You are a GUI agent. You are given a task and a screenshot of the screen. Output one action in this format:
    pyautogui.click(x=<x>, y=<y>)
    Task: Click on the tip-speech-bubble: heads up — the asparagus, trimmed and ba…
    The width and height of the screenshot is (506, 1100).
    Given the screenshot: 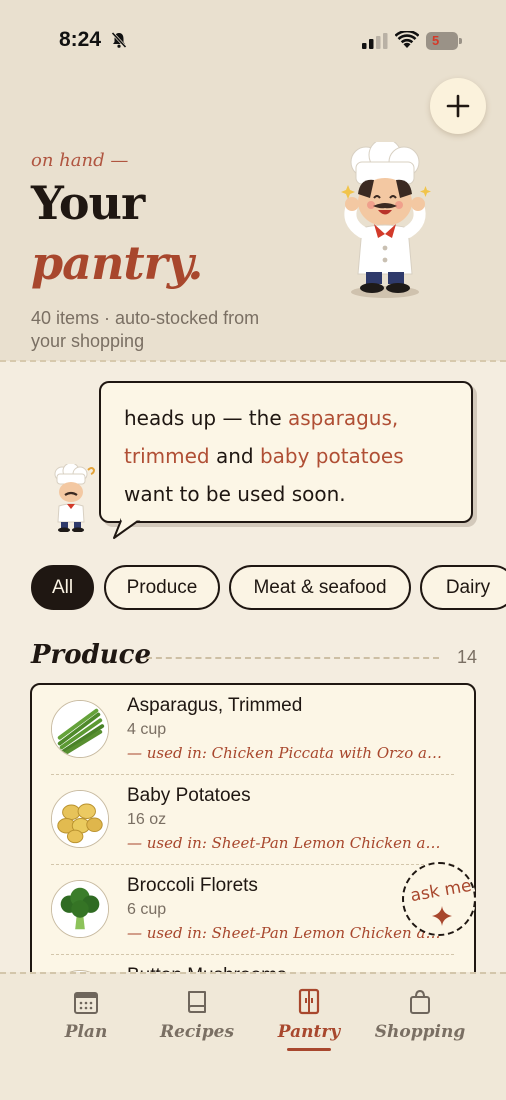 What is the action you would take?
    pyautogui.click(x=286, y=452)
    